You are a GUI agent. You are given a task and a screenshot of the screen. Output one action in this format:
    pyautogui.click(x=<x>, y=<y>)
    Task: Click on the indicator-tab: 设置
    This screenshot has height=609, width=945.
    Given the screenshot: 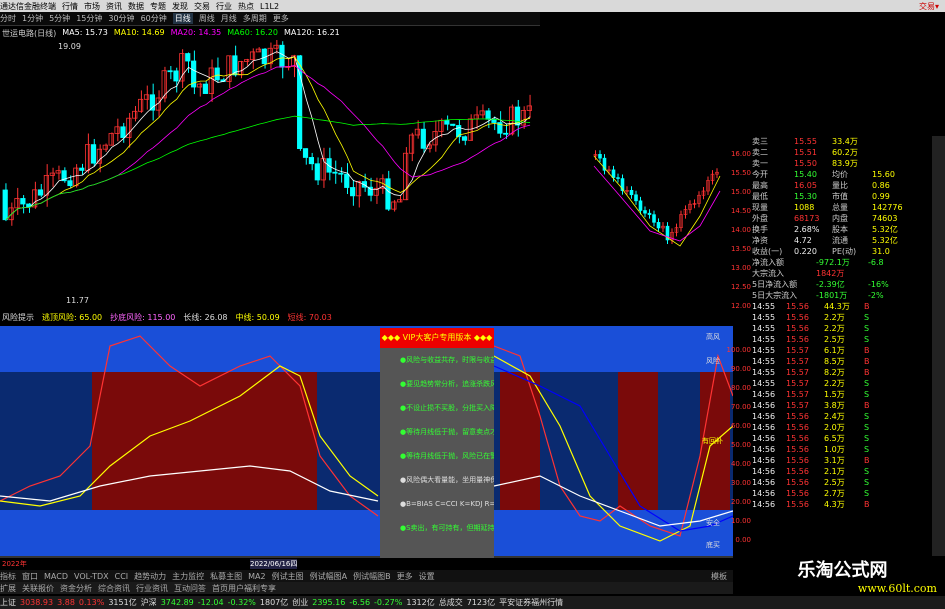 What is the action you would take?
    pyautogui.click(x=427, y=576)
    